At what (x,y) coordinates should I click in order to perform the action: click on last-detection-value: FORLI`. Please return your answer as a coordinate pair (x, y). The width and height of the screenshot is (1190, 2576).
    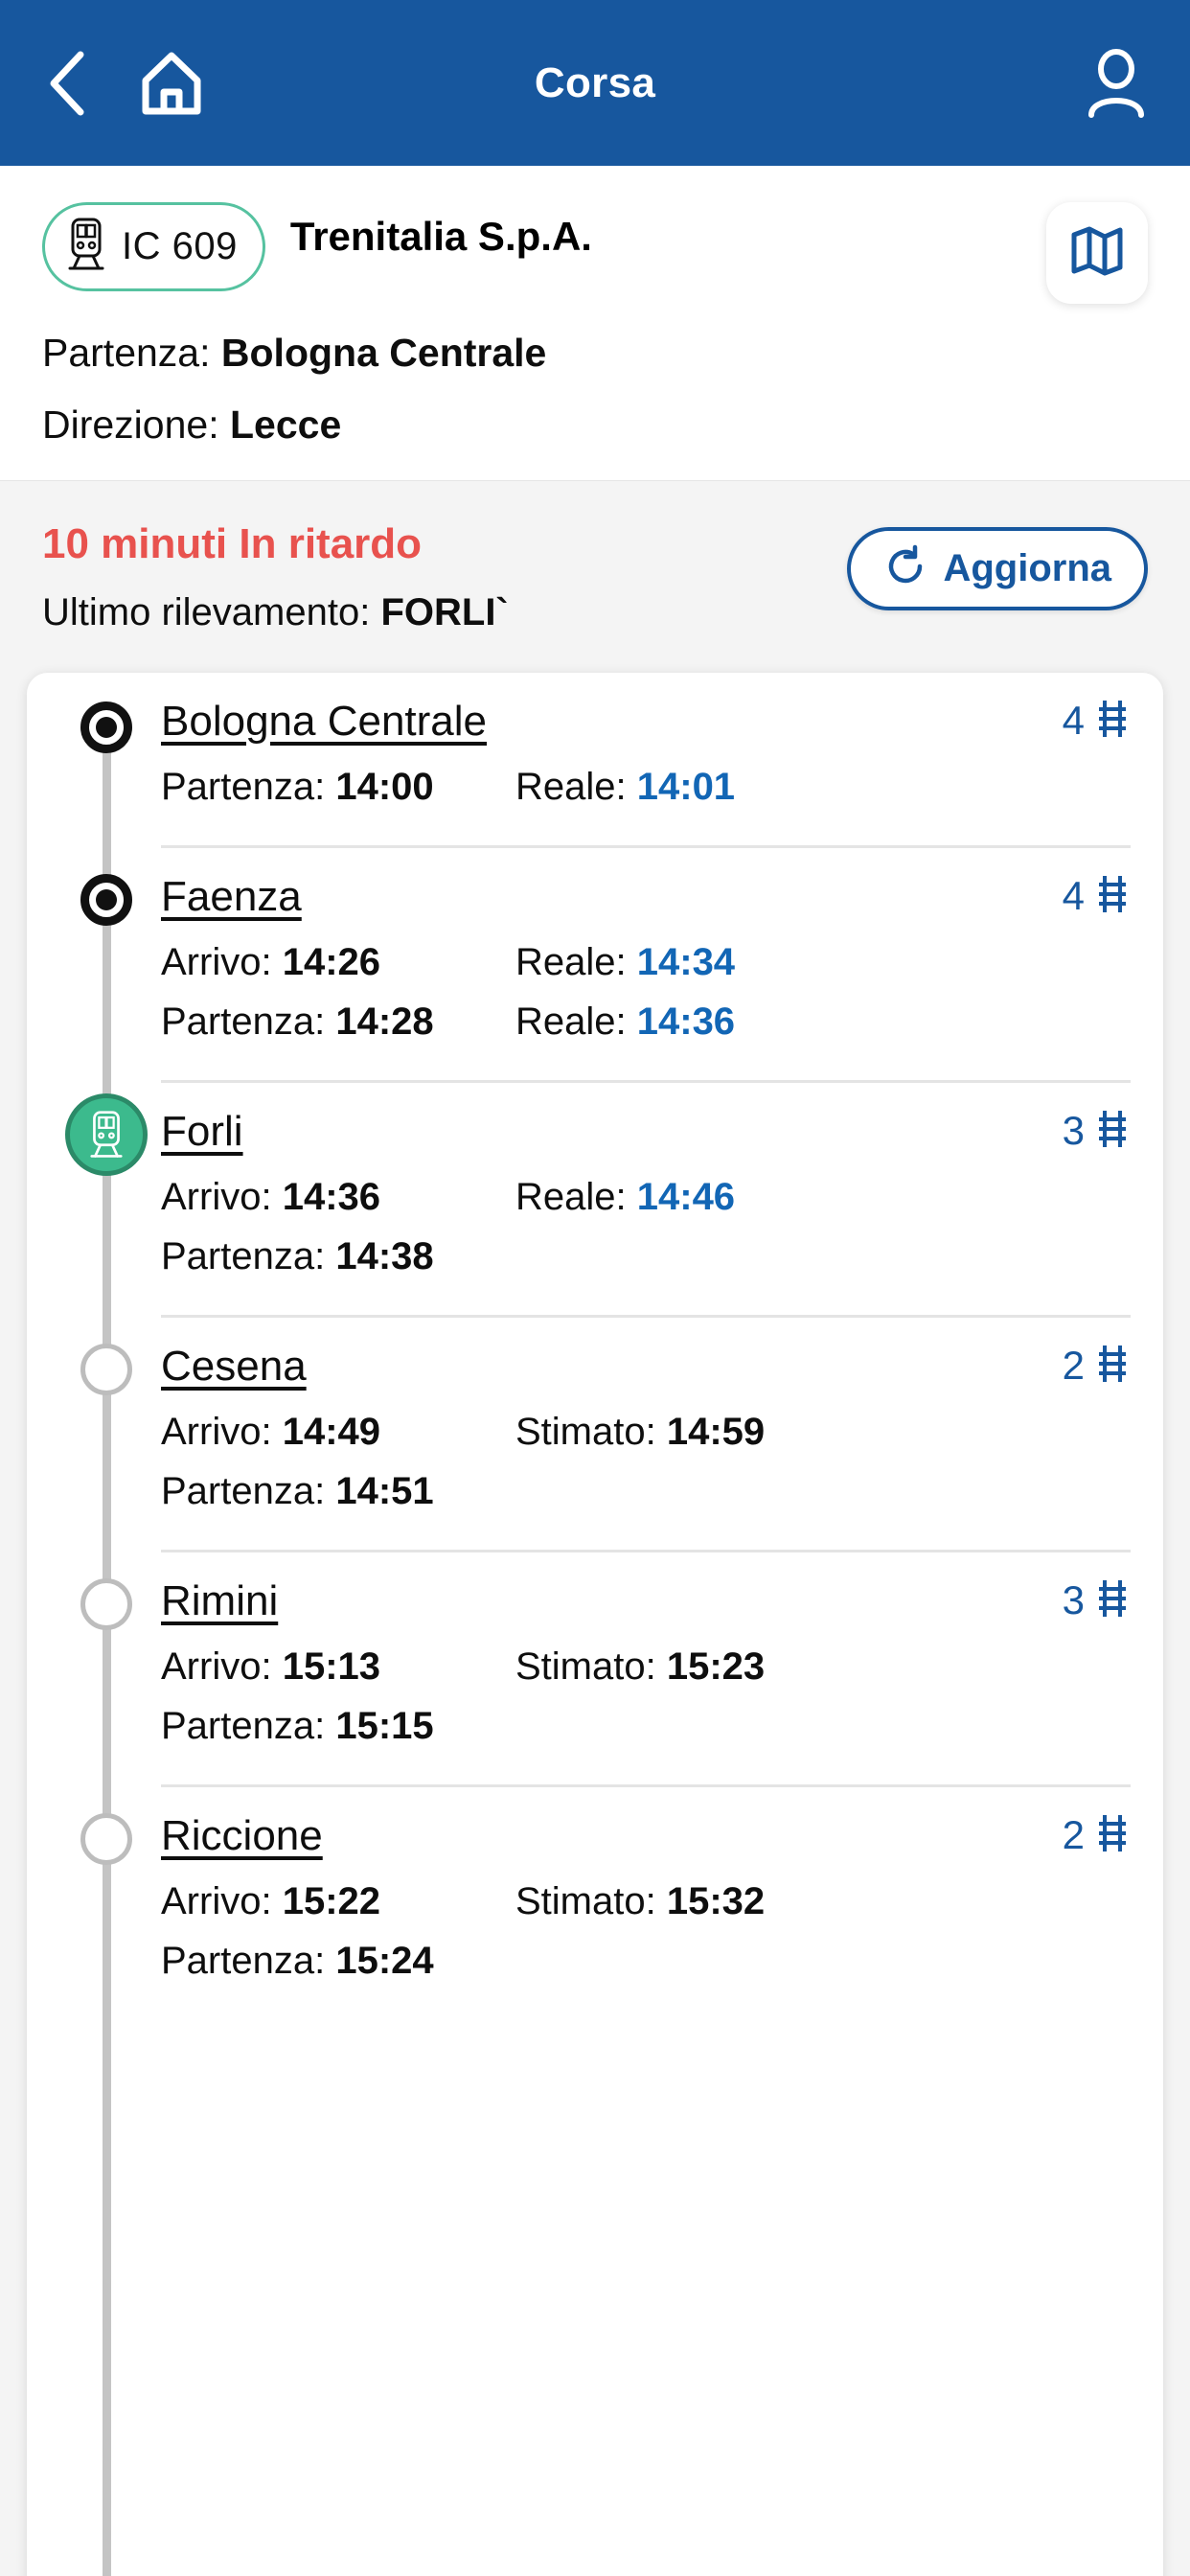
    Looking at the image, I should click on (445, 611).